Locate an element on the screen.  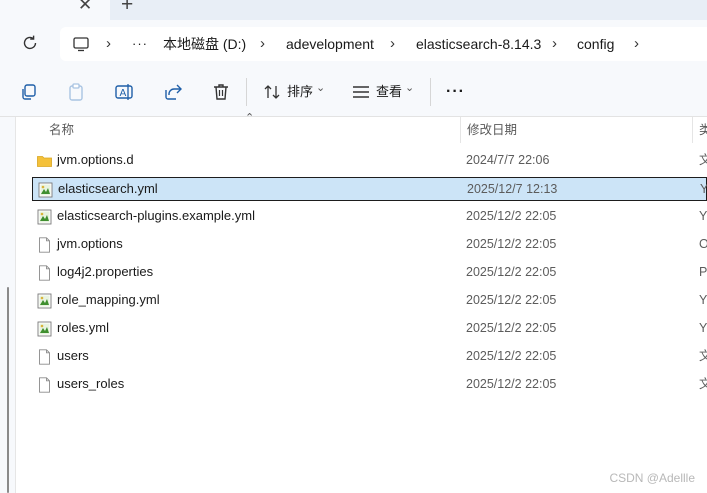
command-bar: A 排序 ⌄ 查看 ⌄ ··· is located at coordinates (353, 92).